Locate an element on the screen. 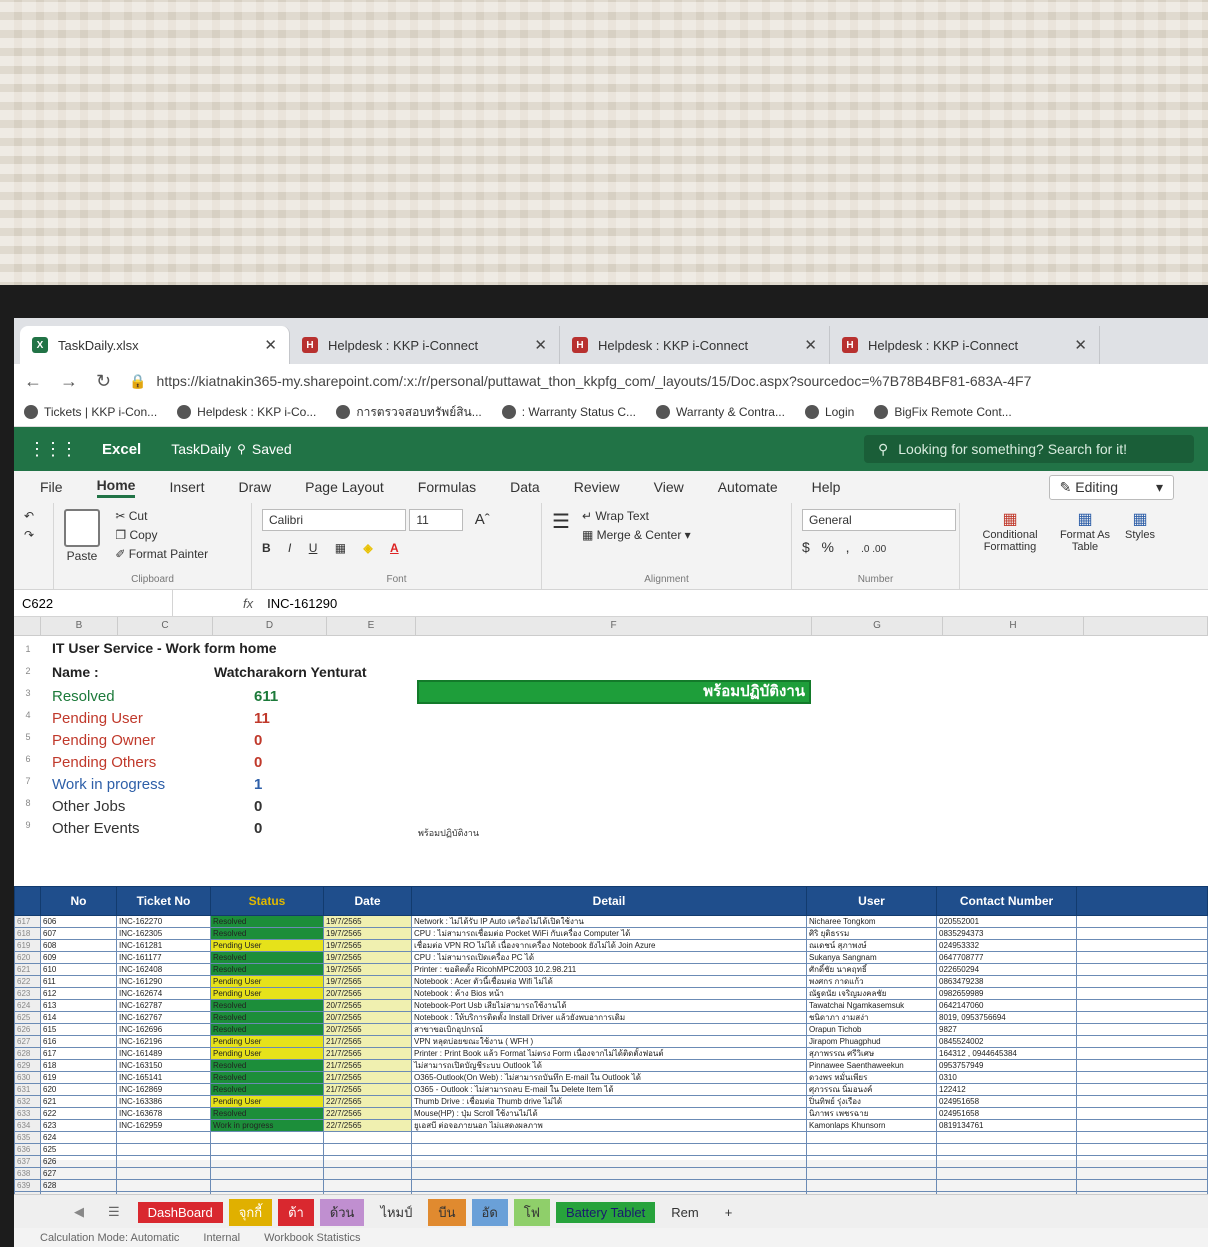  percent-icon: % is located at coordinates (827, 547).